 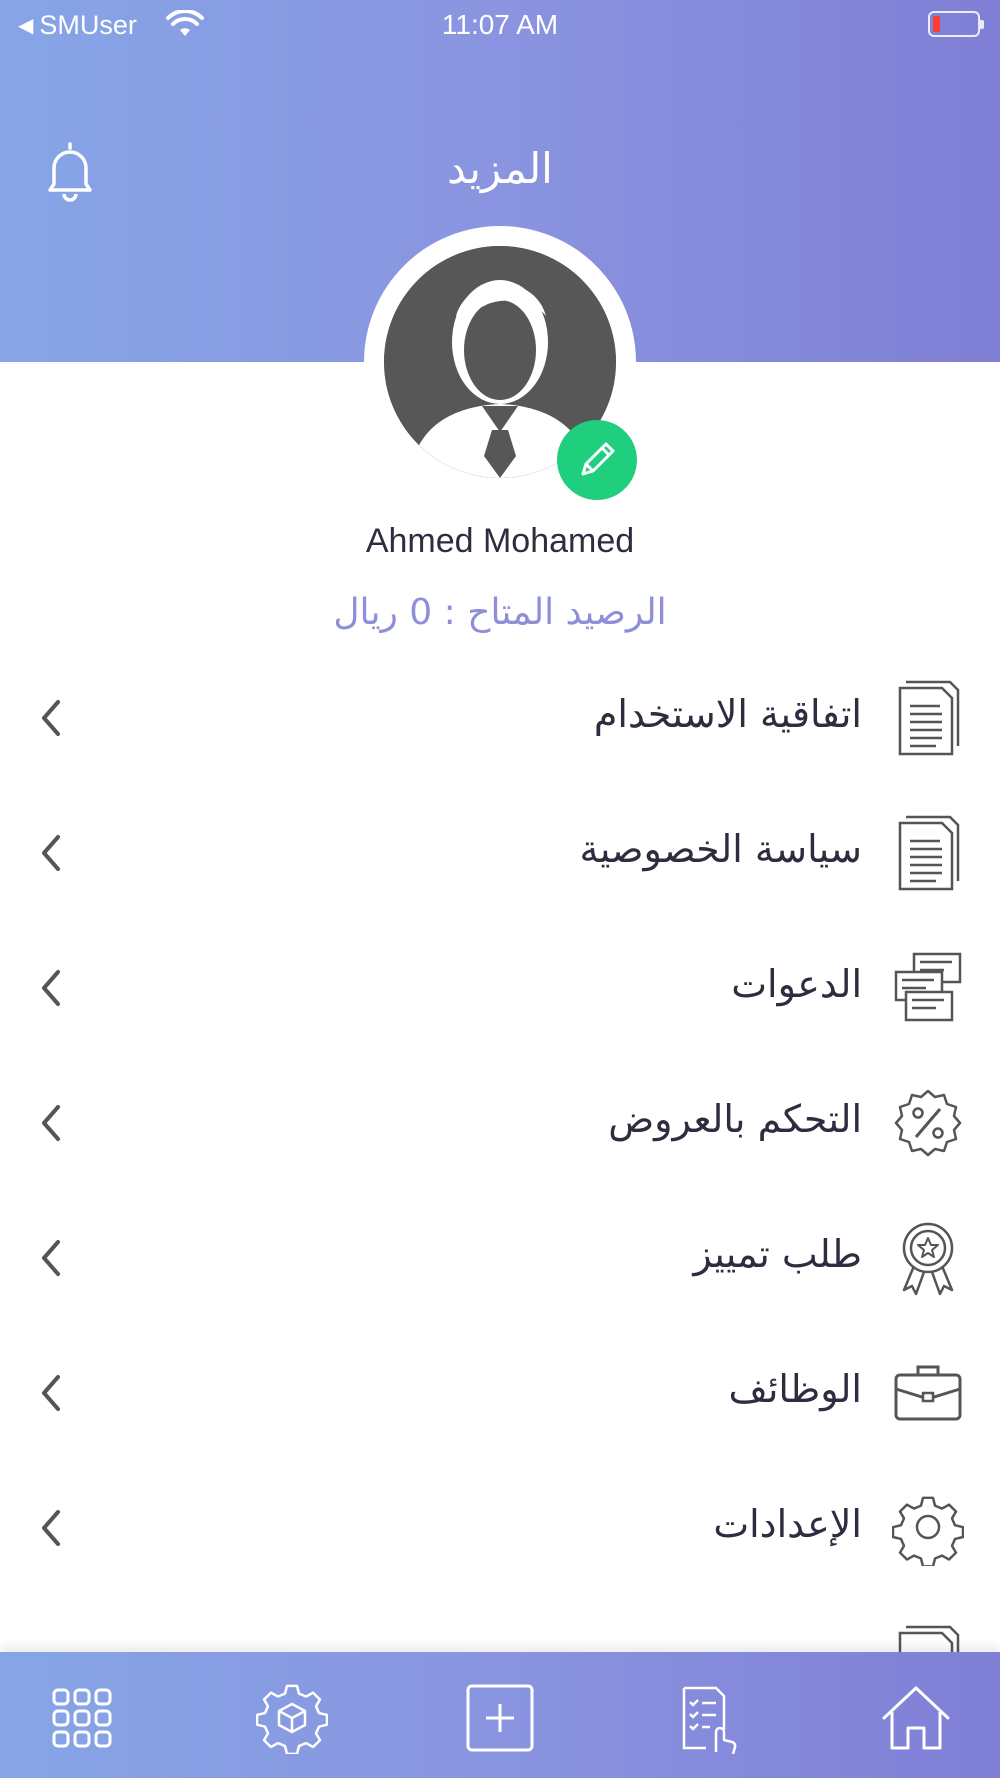 What do you see at coordinates (928, 1531) in the screenshot?
I see `gear-icon` at bounding box center [928, 1531].